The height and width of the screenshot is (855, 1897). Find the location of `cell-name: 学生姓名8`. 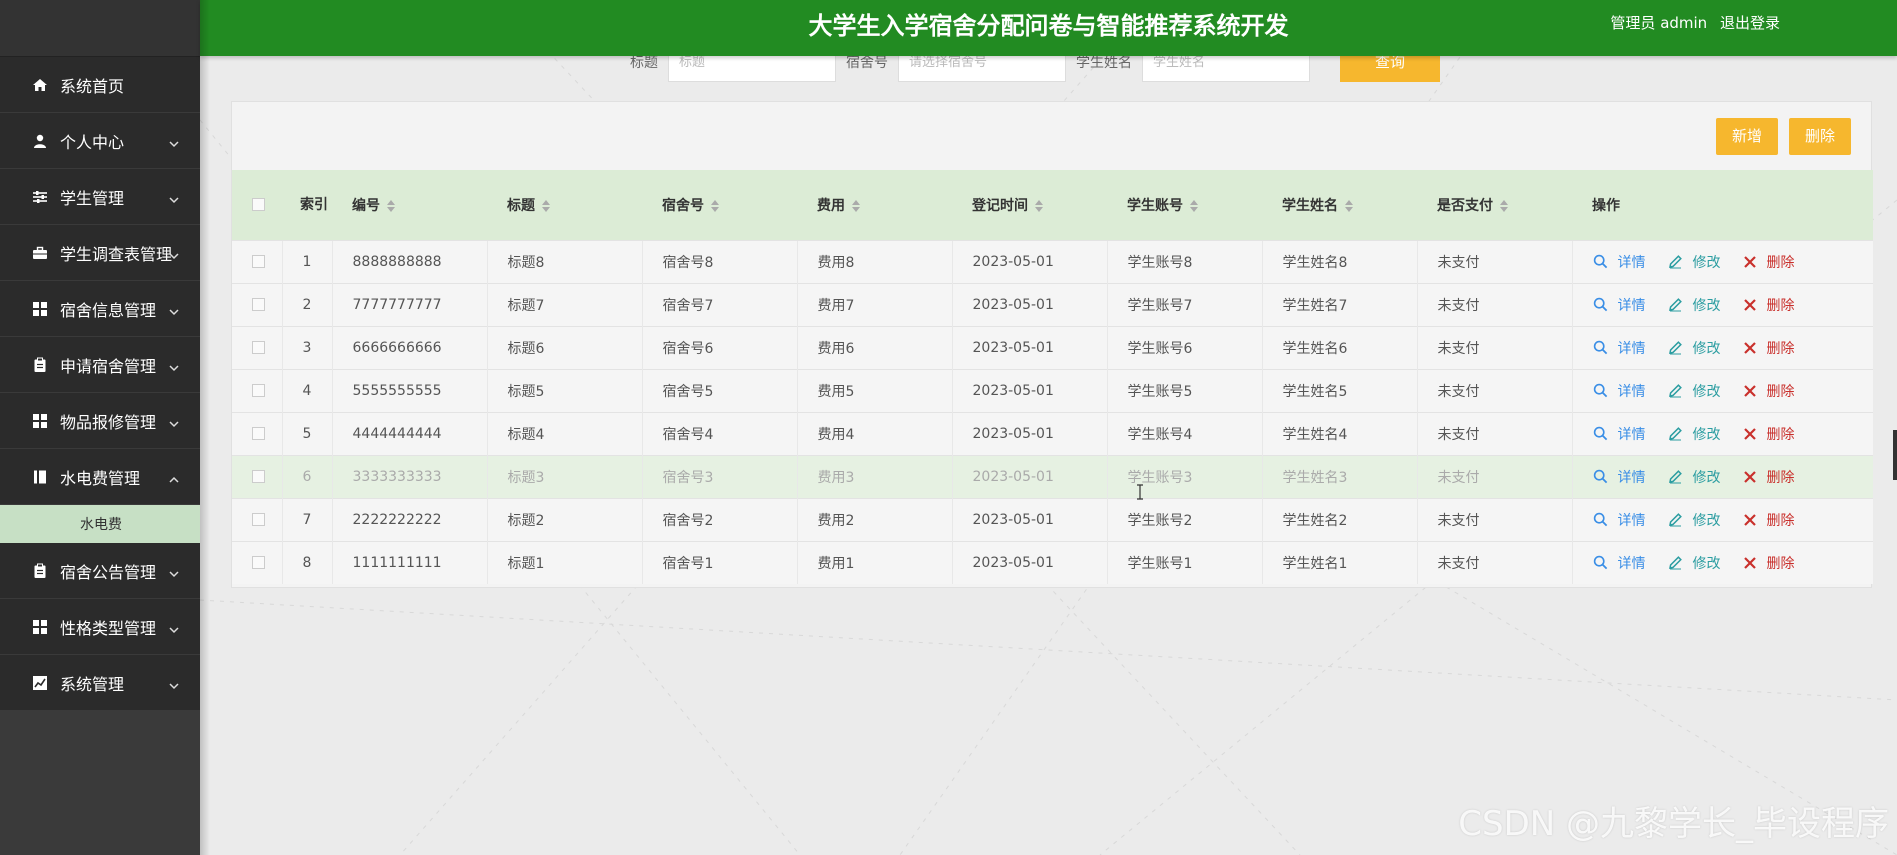

cell-name: 学生姓名8 is located at coordinates (1339, 261).